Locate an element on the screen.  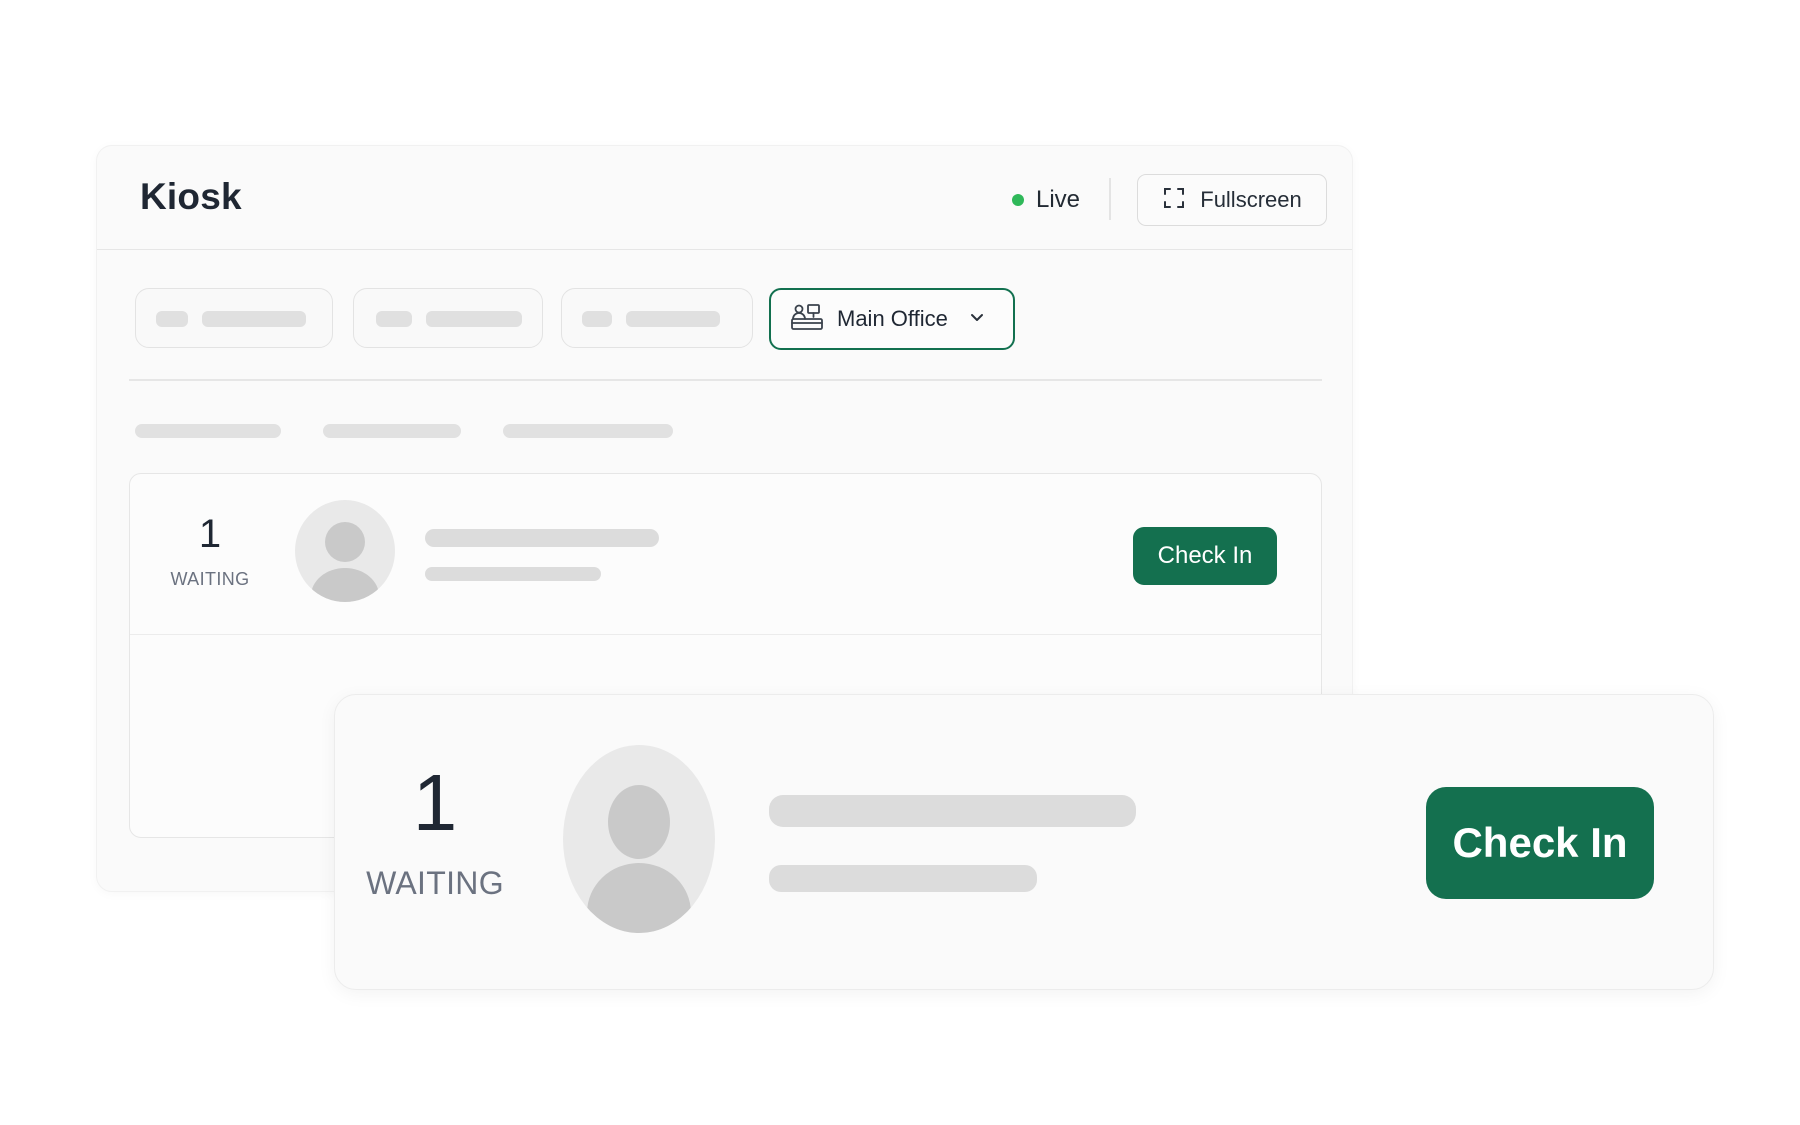
location-label: Main Office is located at coordinates (892, 318).